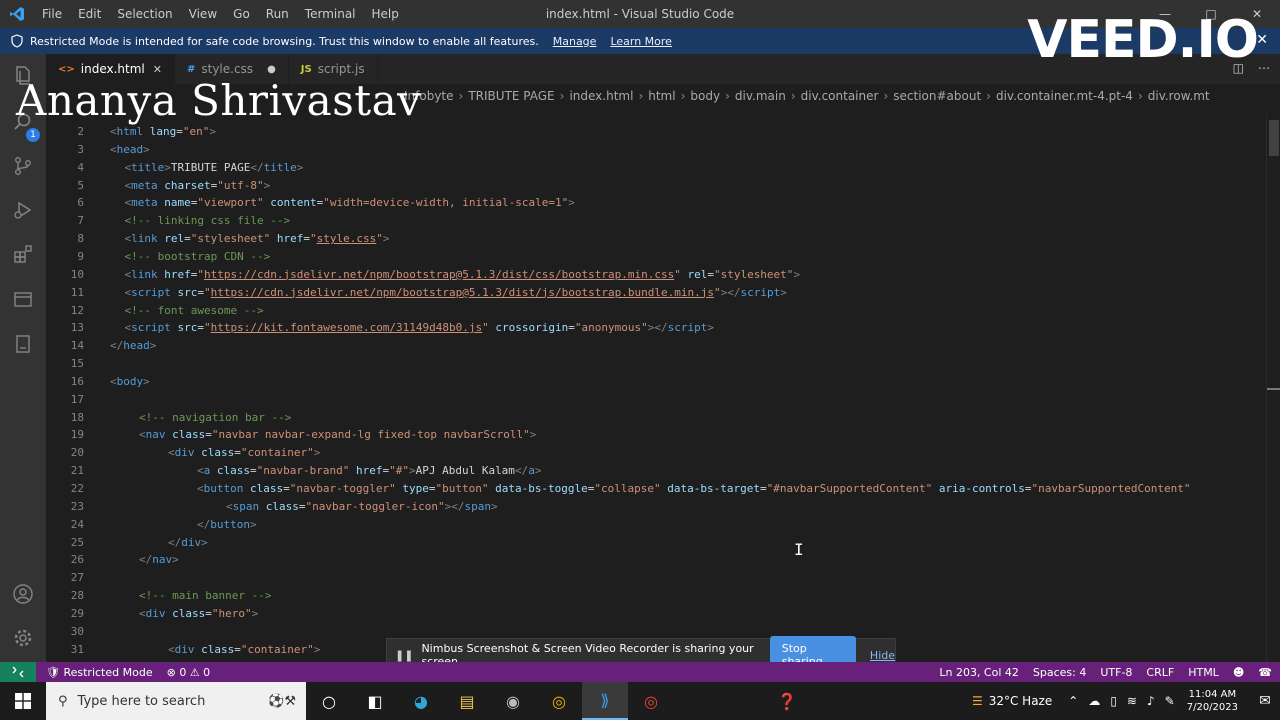  Describe the element at coordinates (330, 14) in the screenshot. I see `menu-item-terminal: Terminal` at that location.